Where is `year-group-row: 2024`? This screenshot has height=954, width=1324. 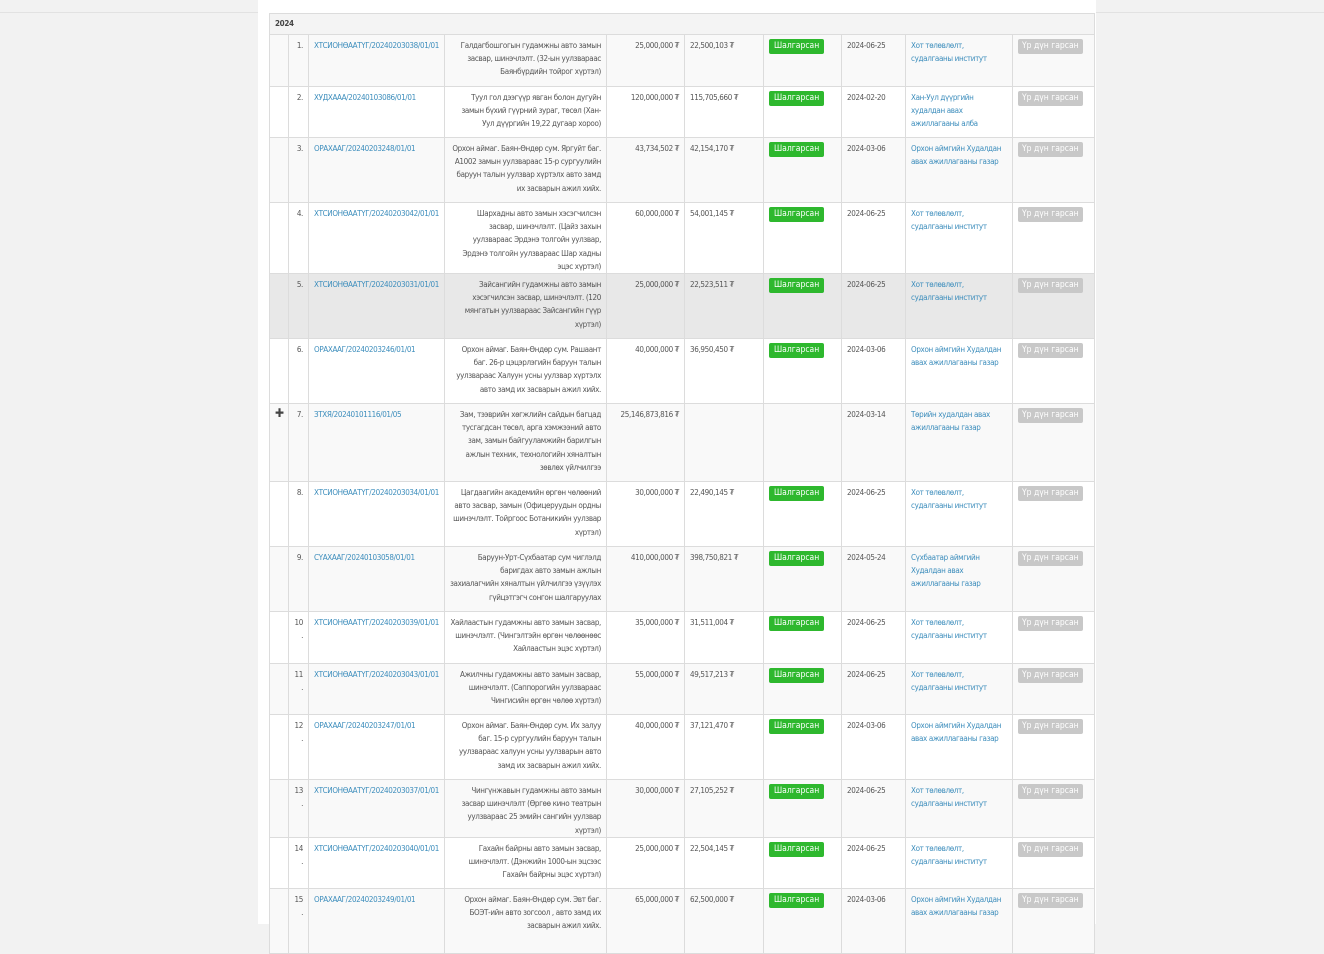
year-group-row: 2024 is located at coordinates (682, 24).